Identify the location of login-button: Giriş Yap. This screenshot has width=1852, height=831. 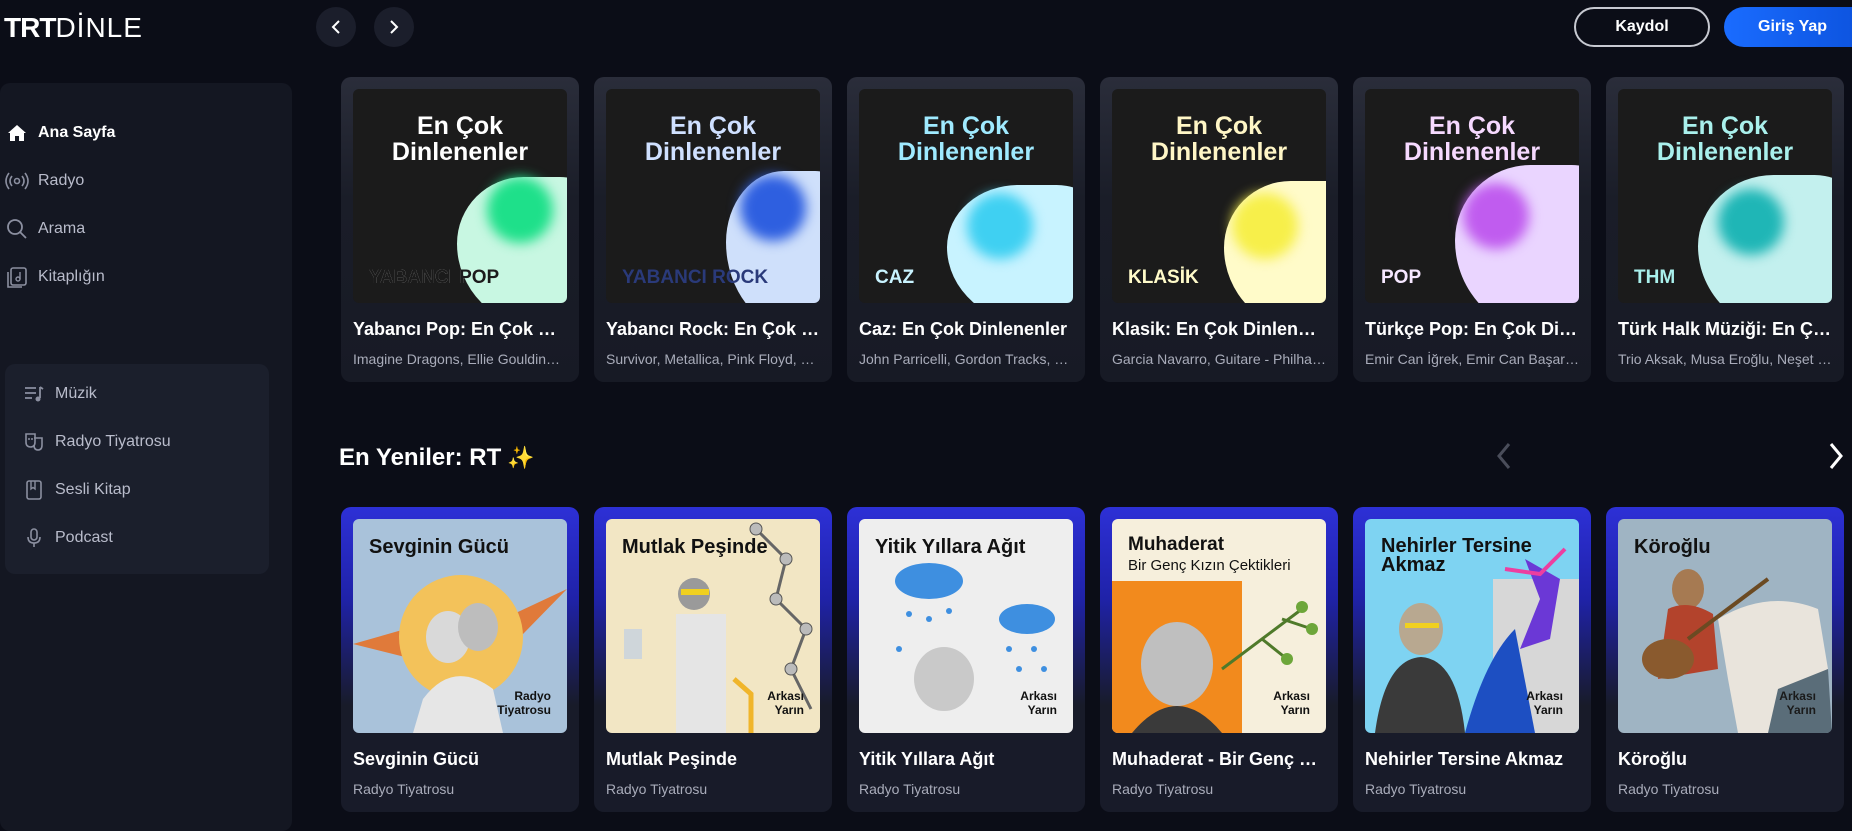
(1788, 27).